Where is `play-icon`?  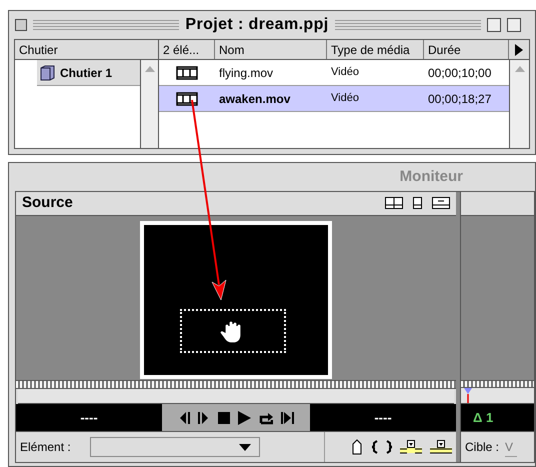
play-icon is located at coordinates (244, 417).